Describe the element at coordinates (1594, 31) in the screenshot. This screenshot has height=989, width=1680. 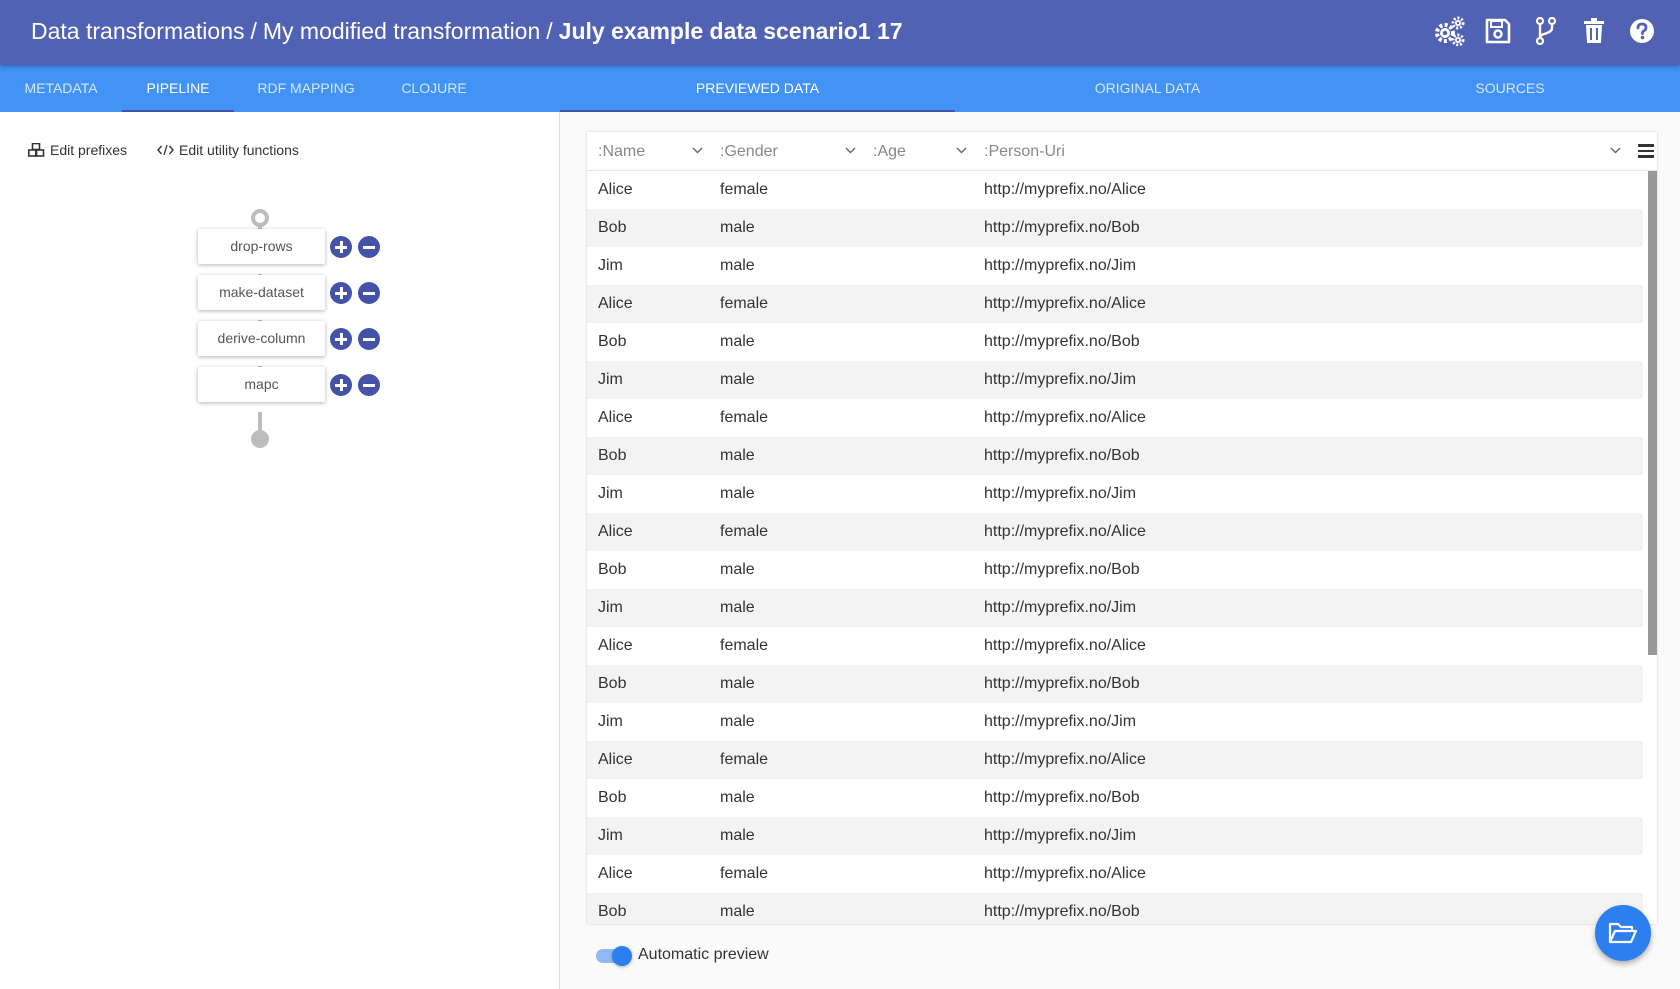
I see `trash-icon` at that location.